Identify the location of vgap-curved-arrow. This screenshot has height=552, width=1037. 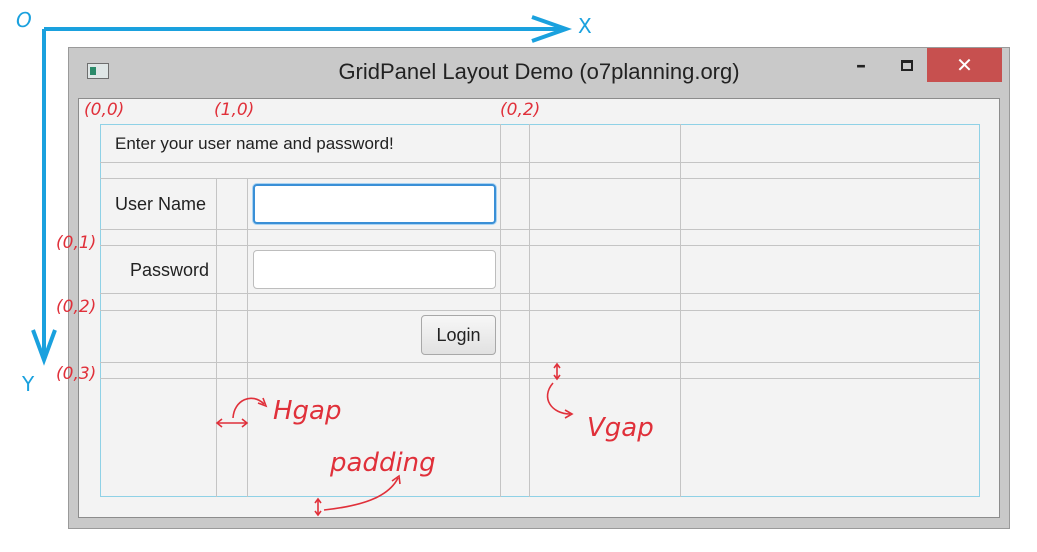
(558, 398).